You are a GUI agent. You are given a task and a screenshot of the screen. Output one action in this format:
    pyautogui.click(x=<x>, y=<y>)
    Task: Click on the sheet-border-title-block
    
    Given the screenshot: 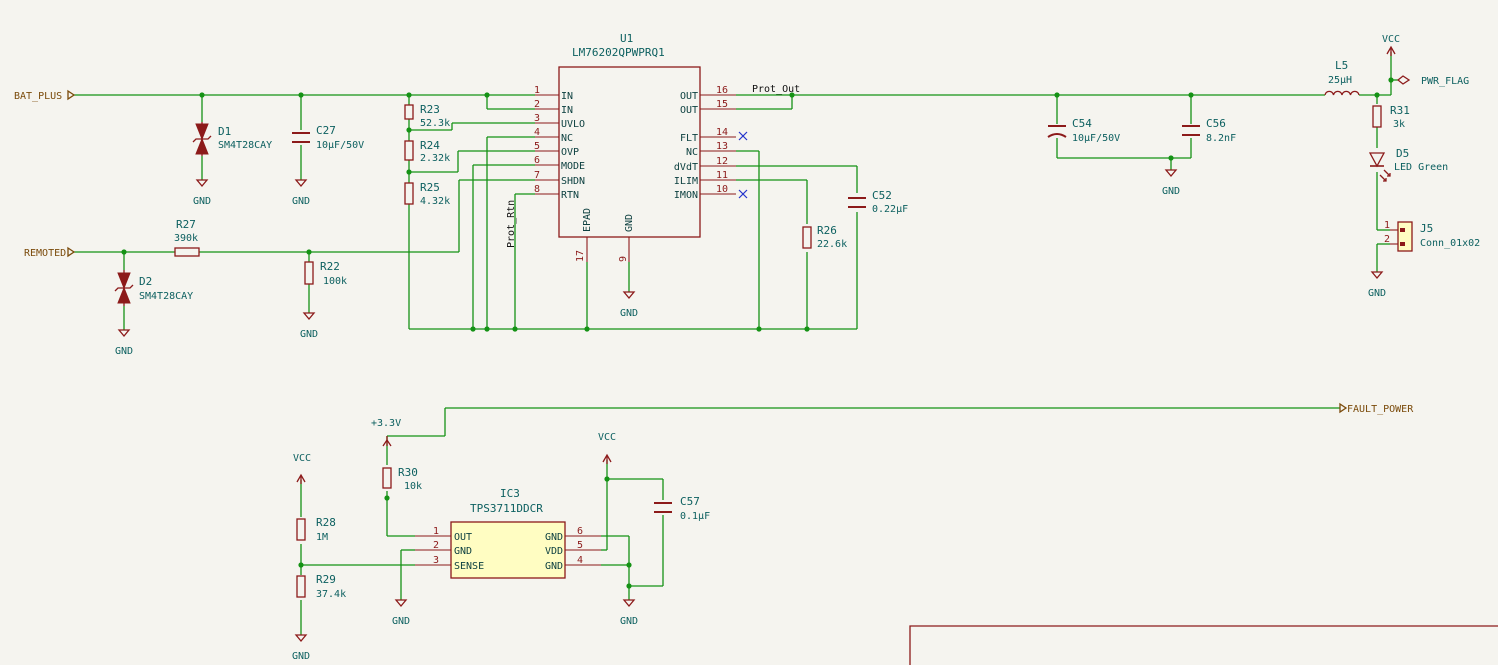 What is the action you would take?
    pyautogui.click(x=1203, y=645)
    